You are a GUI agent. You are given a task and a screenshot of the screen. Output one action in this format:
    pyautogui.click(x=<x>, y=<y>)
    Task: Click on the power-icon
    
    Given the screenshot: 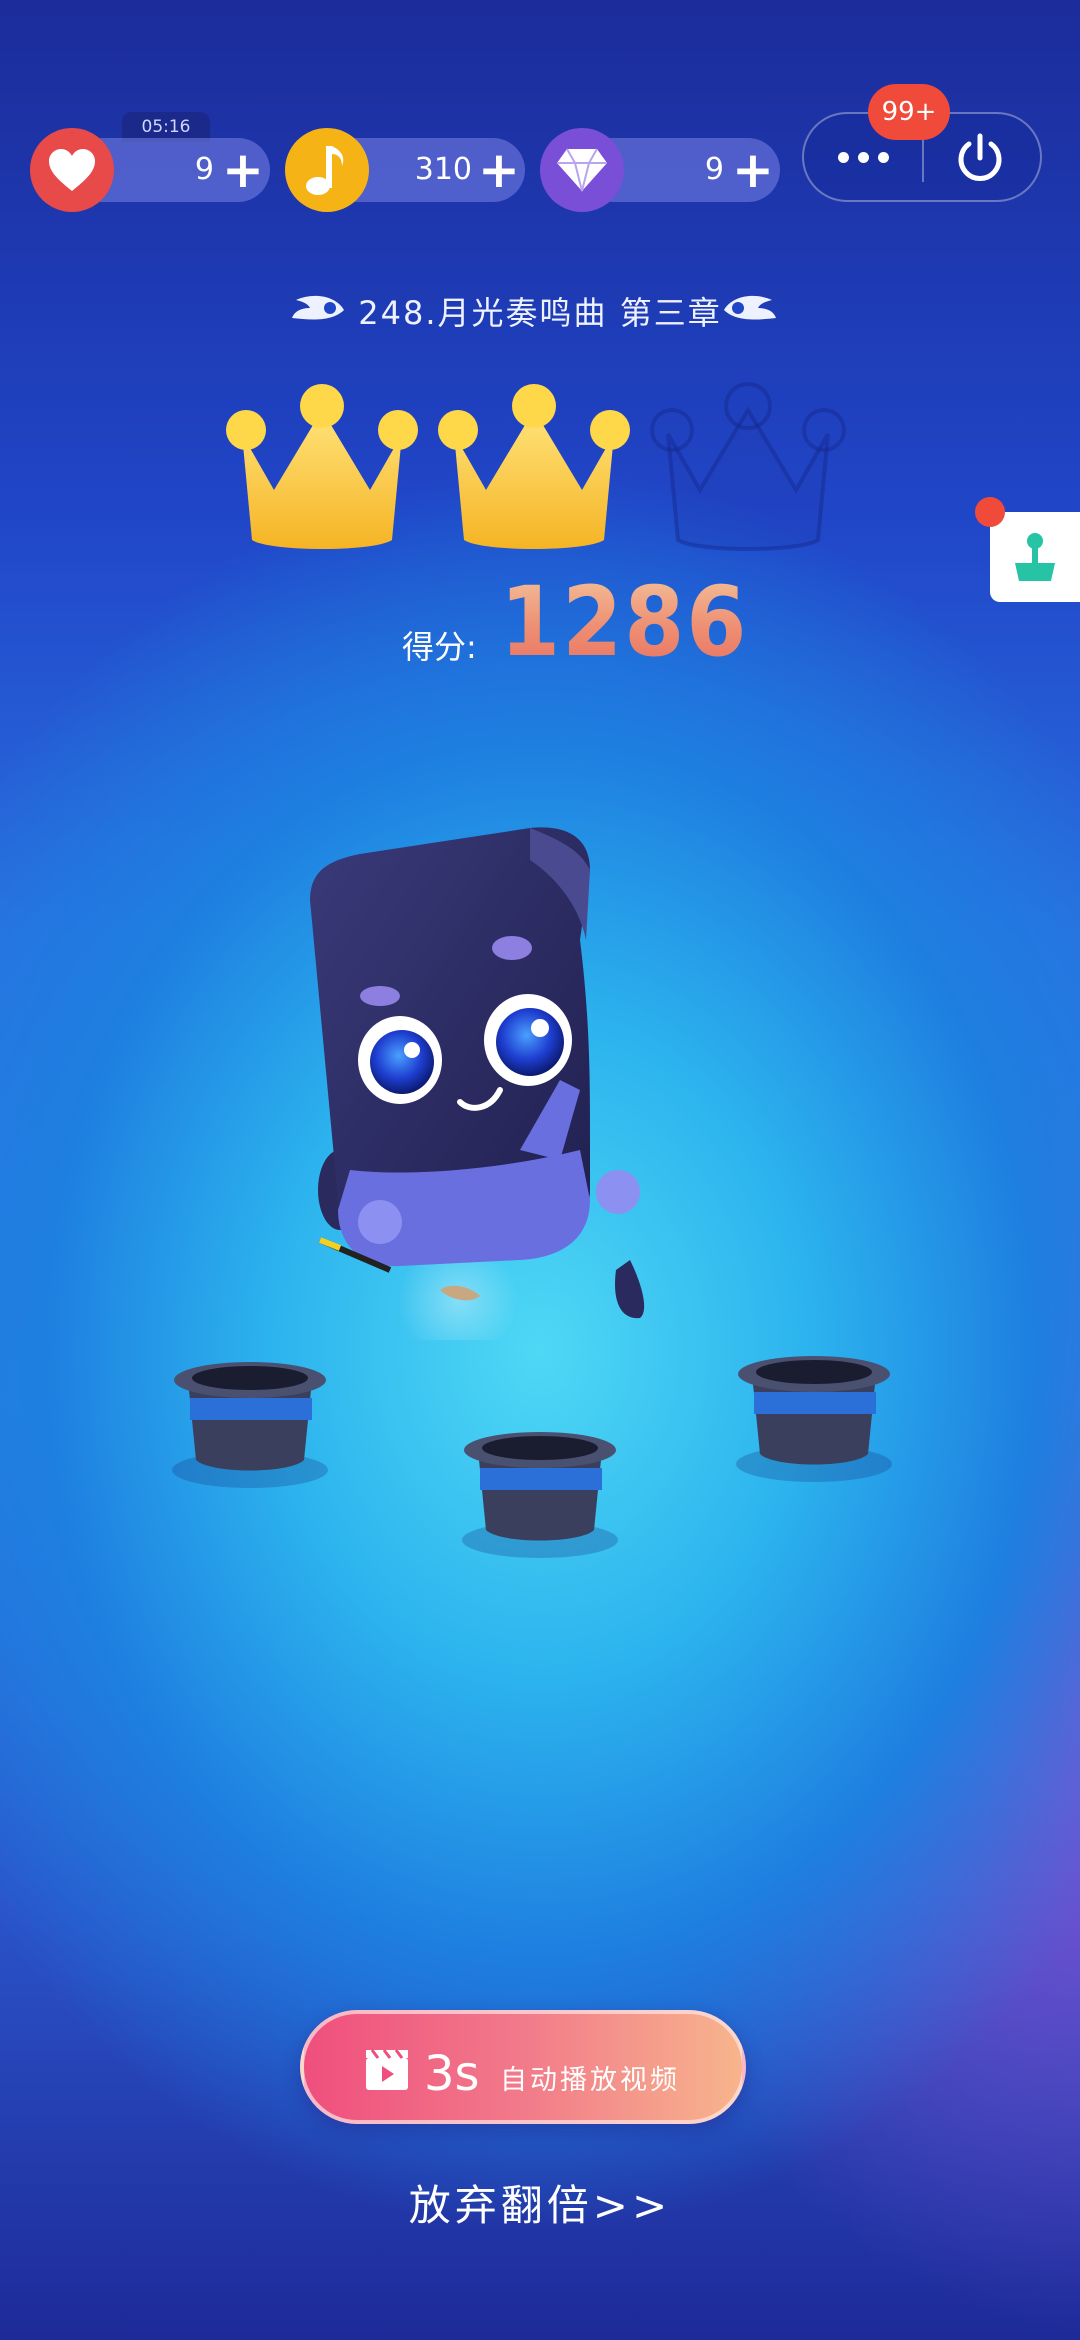 What is the action you would take?
    pyautogui.click(x=980, y=157)
    